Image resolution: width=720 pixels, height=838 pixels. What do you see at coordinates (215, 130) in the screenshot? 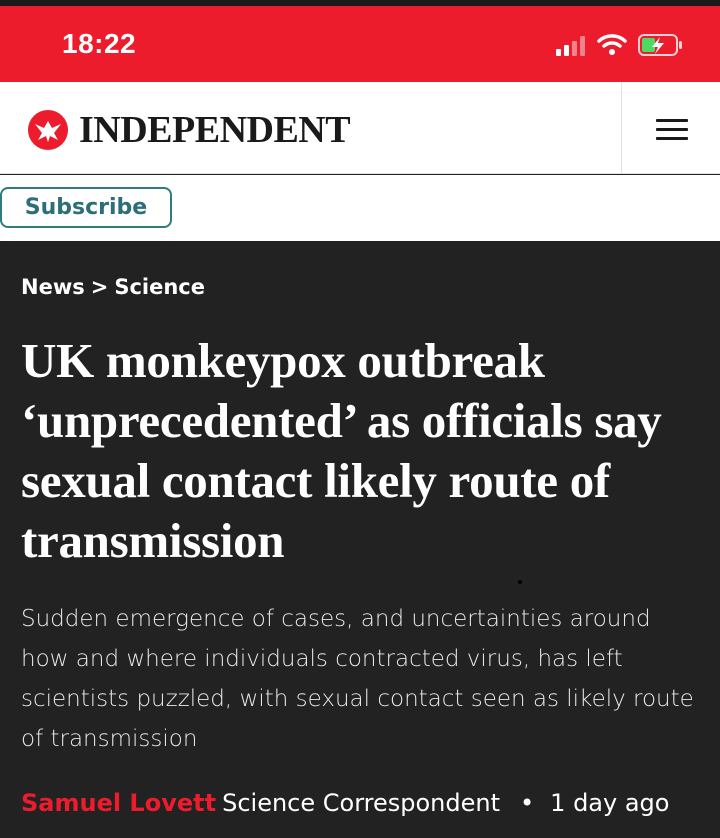
I see `site-logo: INDEPENDENT` at bounding box center [215, 130].